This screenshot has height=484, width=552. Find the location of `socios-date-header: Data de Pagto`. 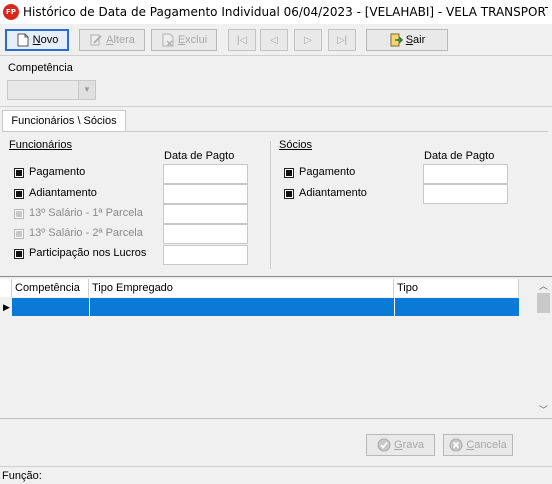

socios-date-header: Data de Pagto is located at coordinates (459, 156).